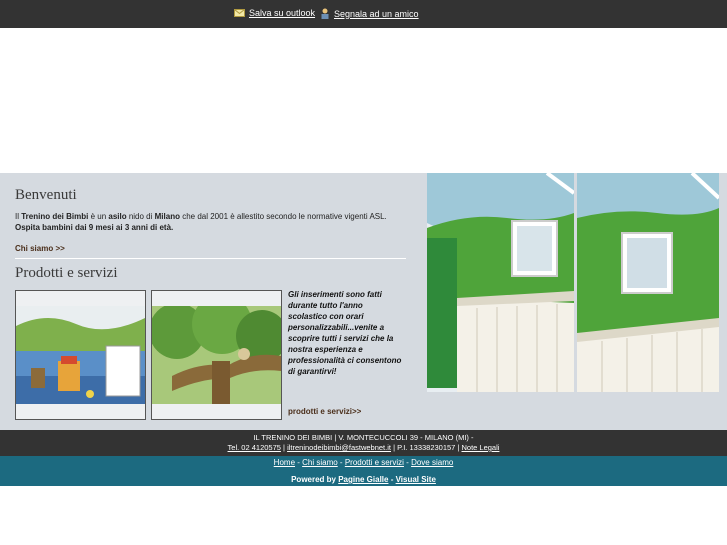 The image size is (727, 545). What do you see at coordinates (46, 195) in the screenshot?
I see `welcome-title: Benvenuti` at bounding box center [46, 195].